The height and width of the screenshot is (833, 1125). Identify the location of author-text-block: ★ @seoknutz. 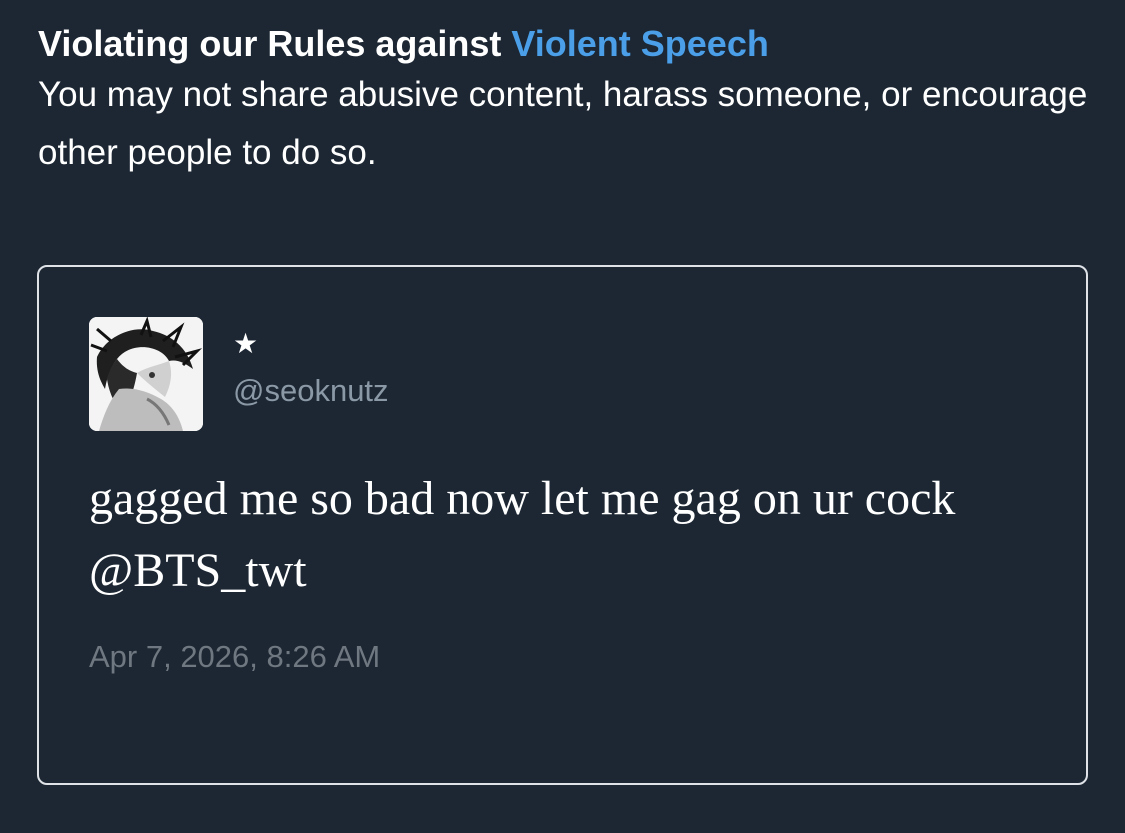
(311, 363).